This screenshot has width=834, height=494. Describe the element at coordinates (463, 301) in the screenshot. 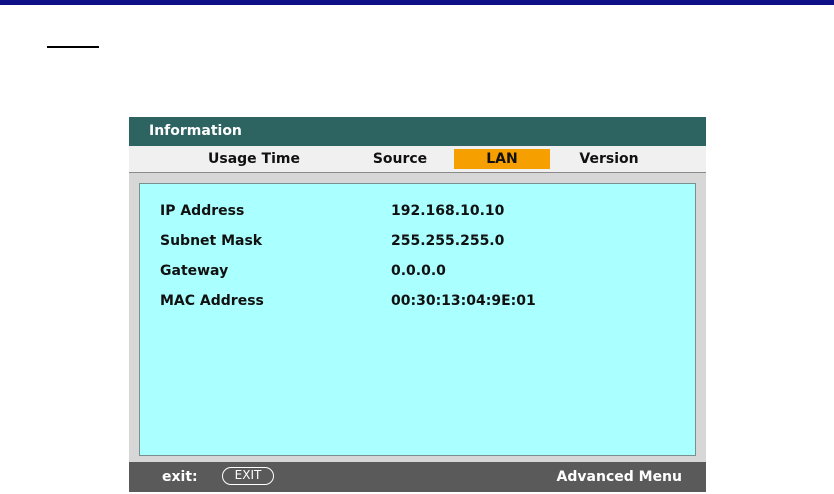

I see `mac-address-value: 00:30:13:04:9E:01` at that location.